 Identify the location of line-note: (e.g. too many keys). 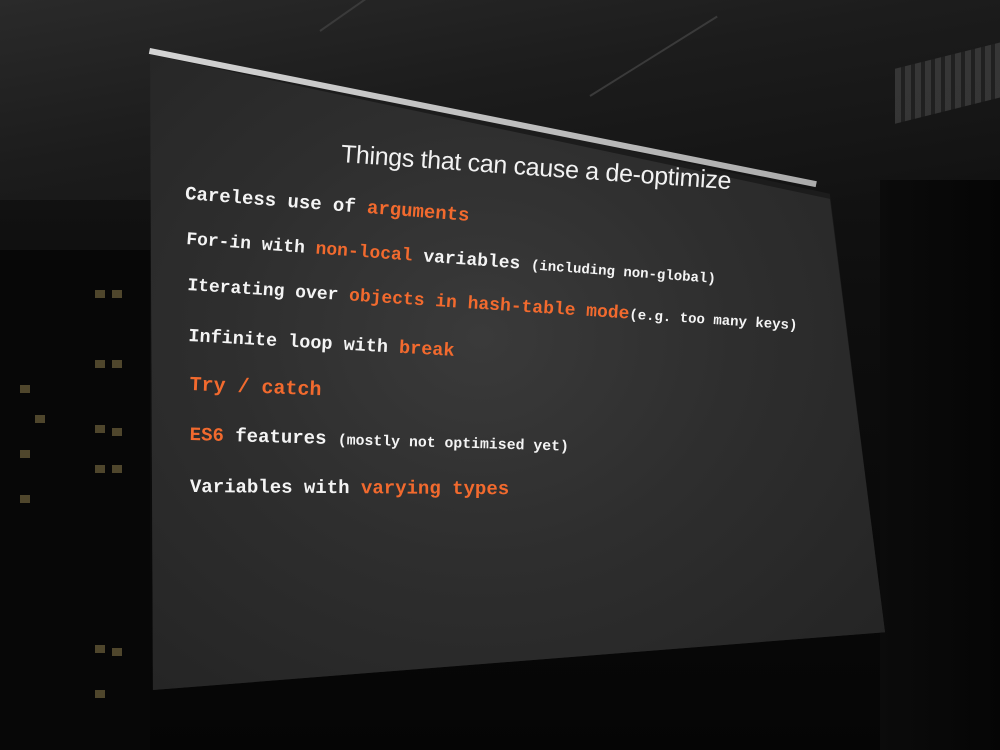
(713, 321).